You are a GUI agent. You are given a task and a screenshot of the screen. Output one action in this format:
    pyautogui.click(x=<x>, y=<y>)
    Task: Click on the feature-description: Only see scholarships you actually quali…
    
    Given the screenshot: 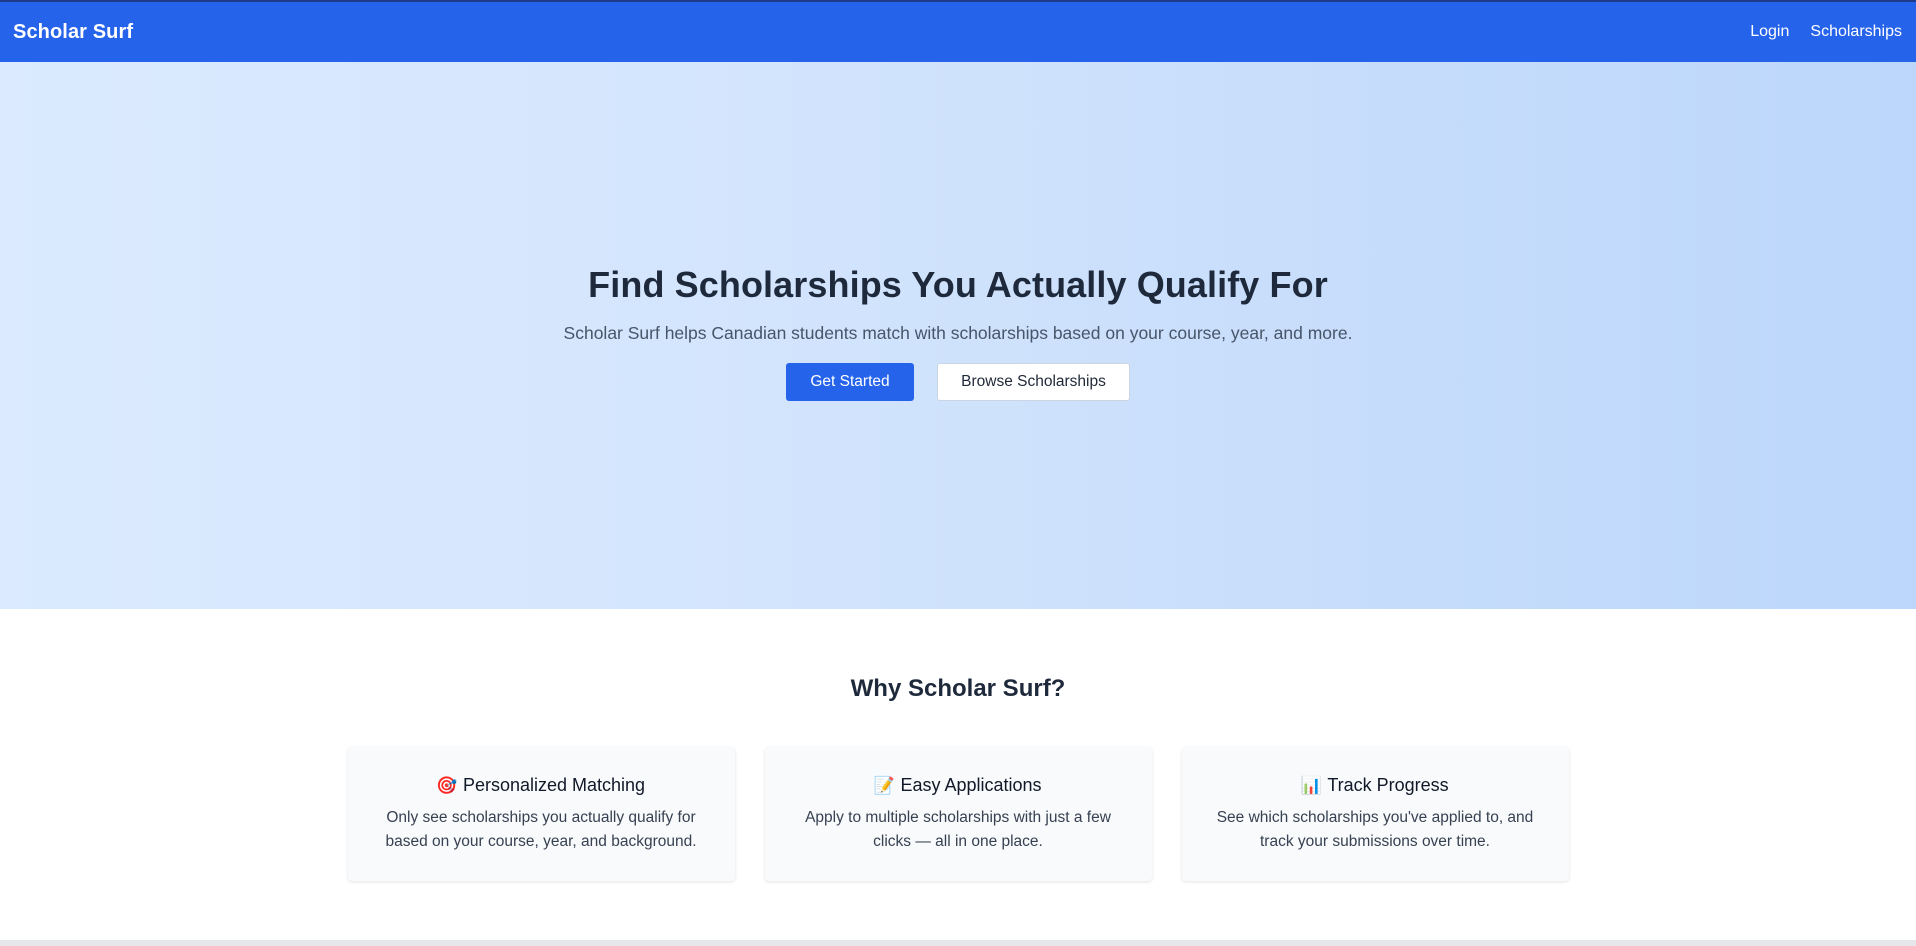 What is the action you would take?
    pyautogui.click(x=541, y=829)
    